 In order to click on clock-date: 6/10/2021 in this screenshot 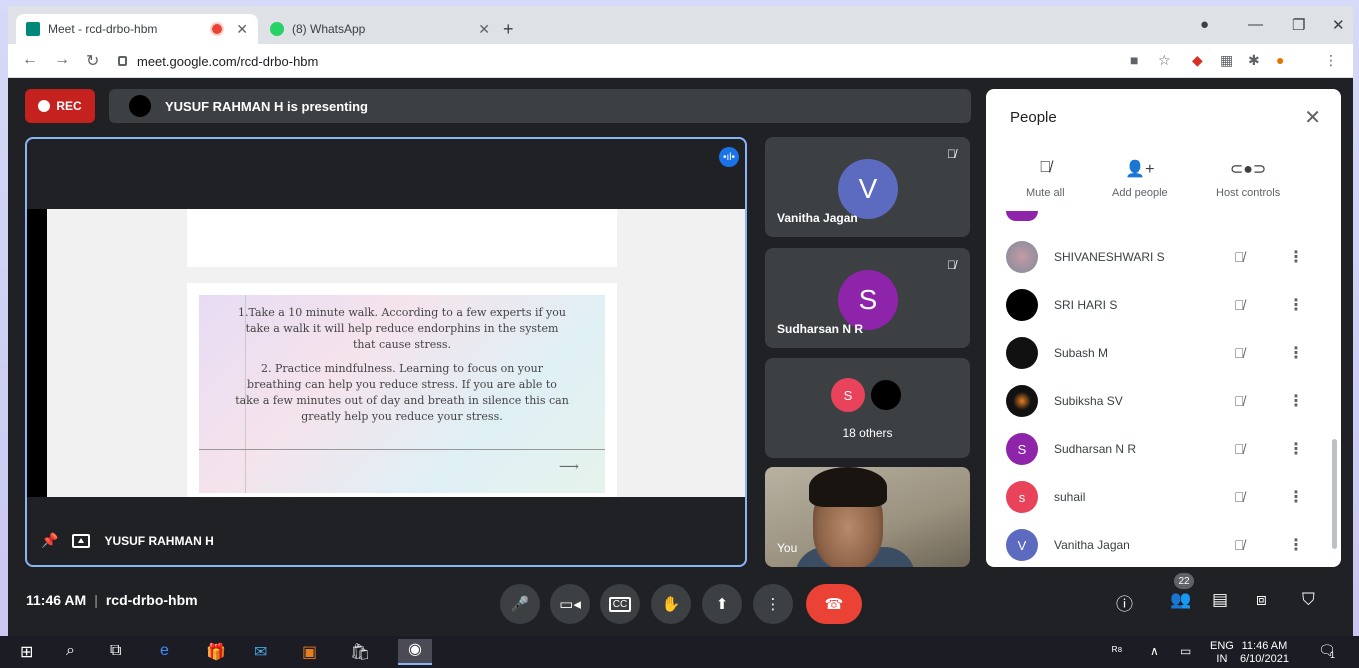, I will do `click(1264, 659)`.